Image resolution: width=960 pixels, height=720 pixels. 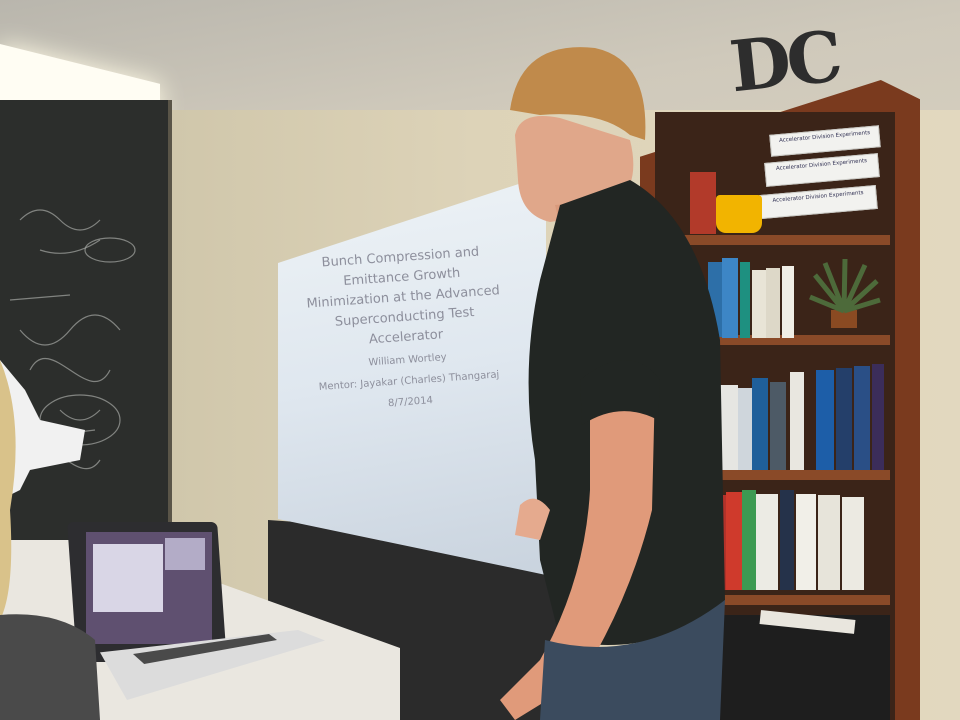 What do you see at coordinates (784, 61) in the screenshot?
I see `wall-sign: DC` at bounding box center [784, 61].